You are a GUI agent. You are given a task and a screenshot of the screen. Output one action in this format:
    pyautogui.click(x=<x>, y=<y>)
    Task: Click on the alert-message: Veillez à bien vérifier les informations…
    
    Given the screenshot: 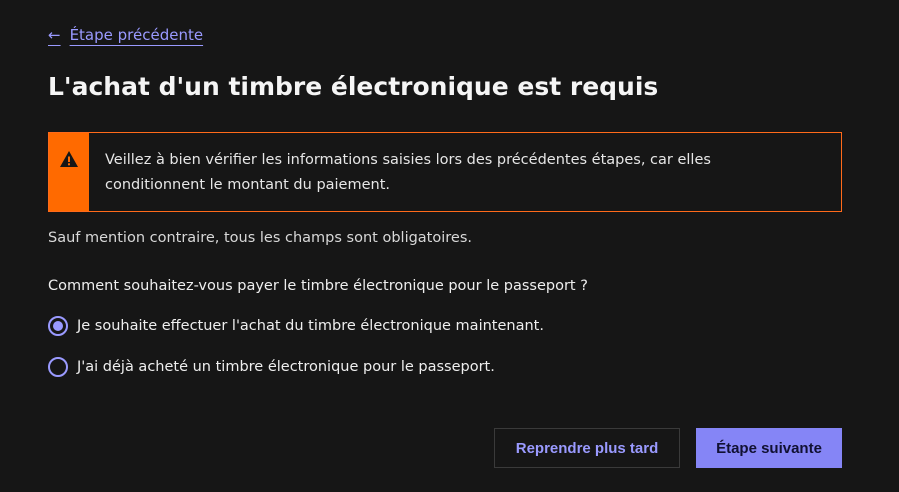 What is the action you would take?
    pyautogui.click(x=408, y=172)
    